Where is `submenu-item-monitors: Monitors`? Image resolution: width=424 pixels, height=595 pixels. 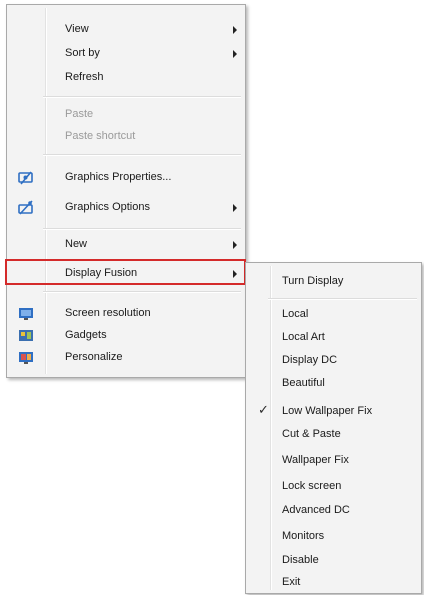
submenu-item-monitors: Monitors is located at coordinates (333, 537).